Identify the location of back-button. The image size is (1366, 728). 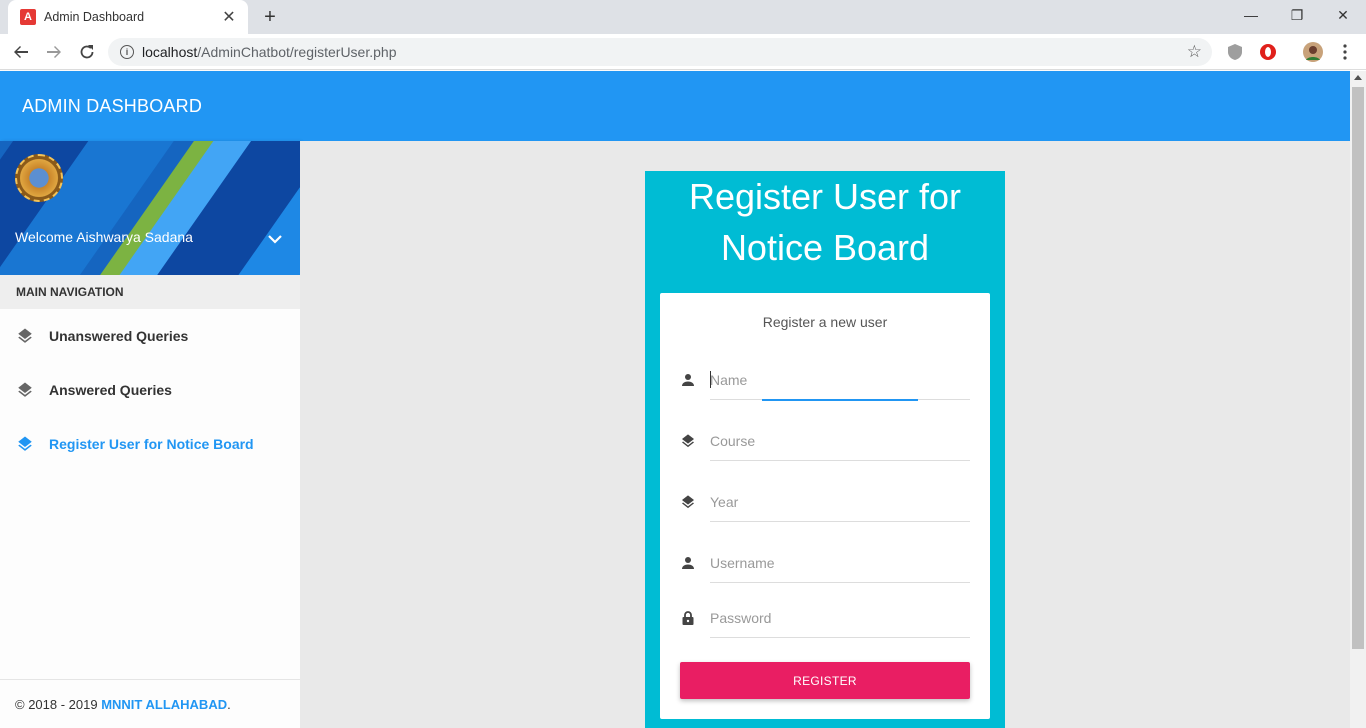
(21, 52).